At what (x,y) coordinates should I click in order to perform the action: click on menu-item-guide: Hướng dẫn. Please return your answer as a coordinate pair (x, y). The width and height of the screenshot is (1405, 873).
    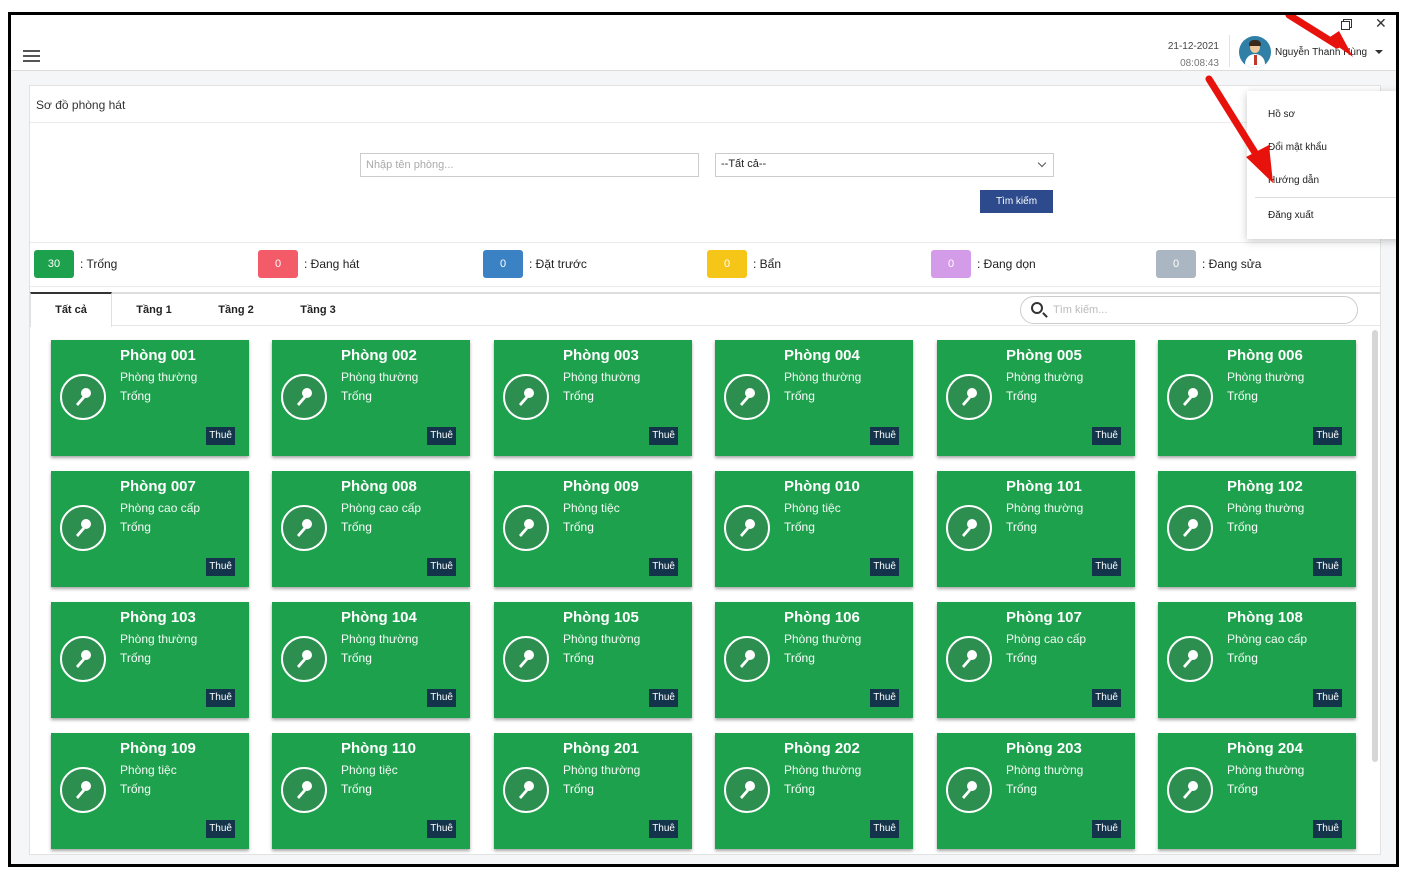
    Looking at the image, I should click on (1293, 180).